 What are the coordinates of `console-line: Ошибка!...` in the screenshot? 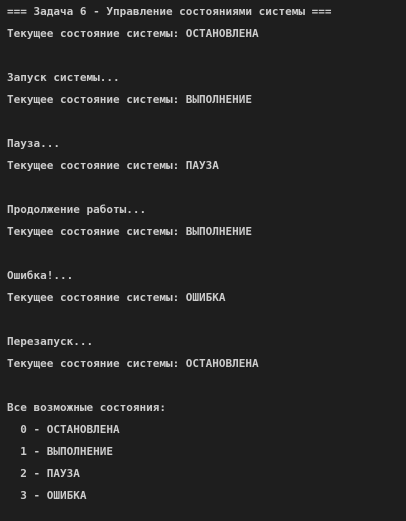 It's located at (40, 275).